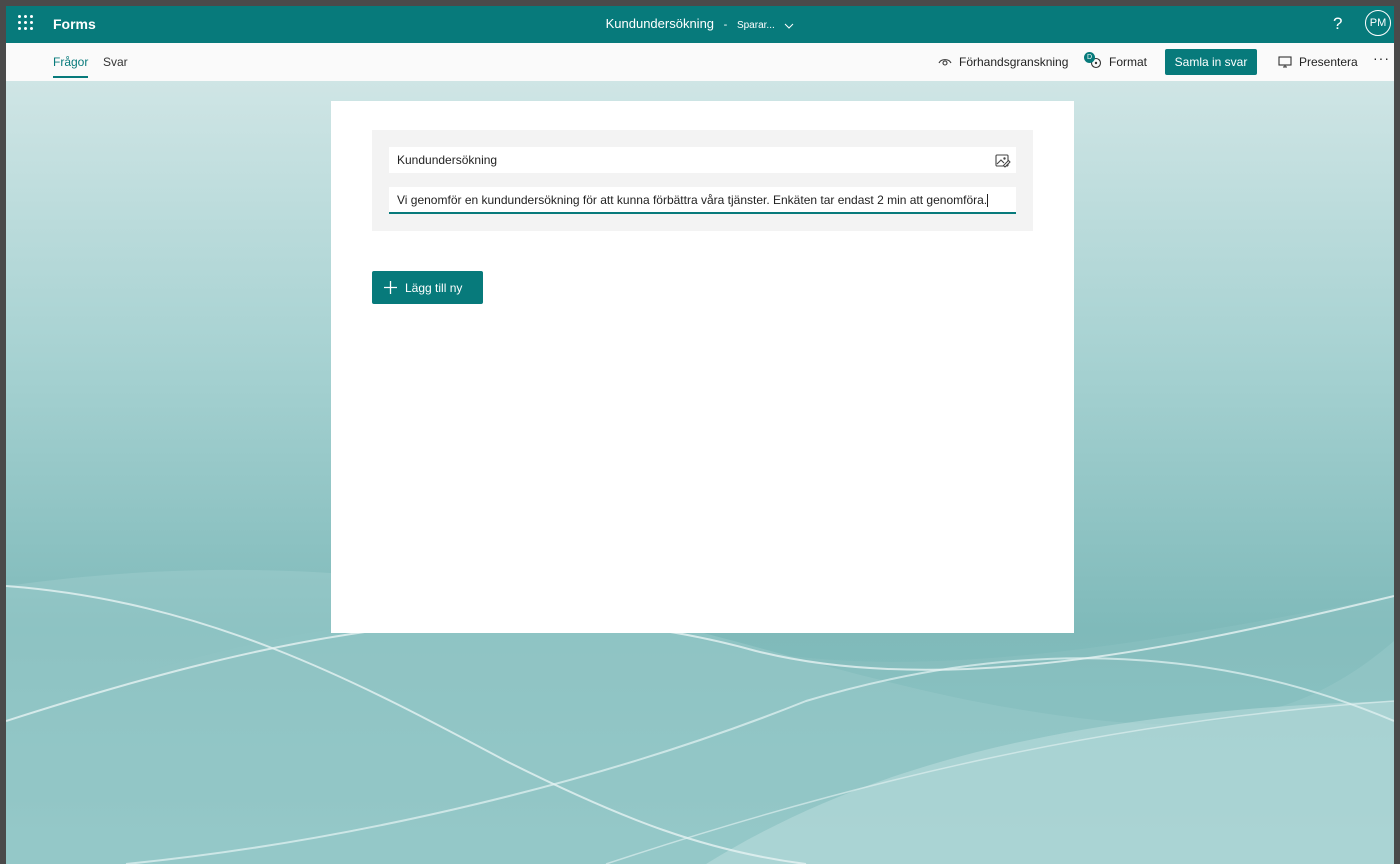 The height and width of the screenshot is (864, 1400). Describe the element at coordinates (71, 66) in the screenshot. I see `tab-questions: Frågor` at that location.